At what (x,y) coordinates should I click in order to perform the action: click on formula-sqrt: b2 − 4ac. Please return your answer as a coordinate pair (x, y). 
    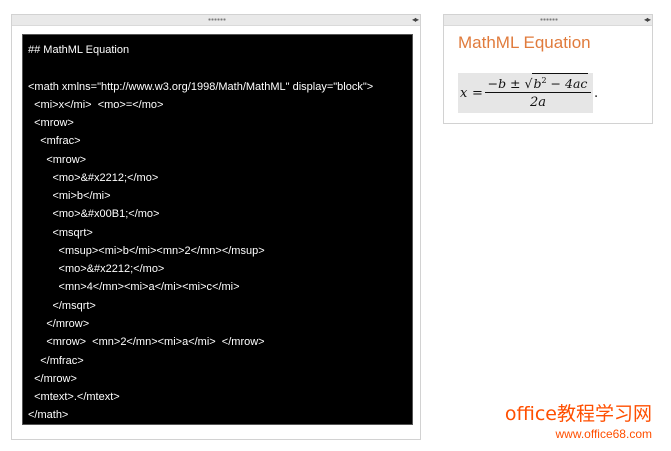
    Looking at the image, I should click on (560, 82).